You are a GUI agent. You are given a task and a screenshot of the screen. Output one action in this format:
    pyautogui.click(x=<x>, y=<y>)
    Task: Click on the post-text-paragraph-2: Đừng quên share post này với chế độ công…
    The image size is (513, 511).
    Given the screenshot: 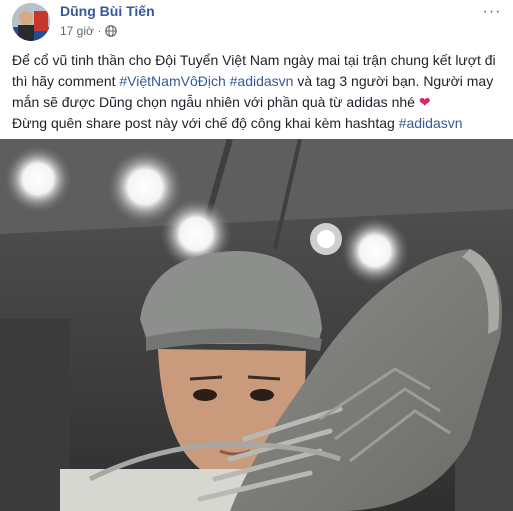 What is the action you would take?
    pyautogui.click(x=259, y=123)
    